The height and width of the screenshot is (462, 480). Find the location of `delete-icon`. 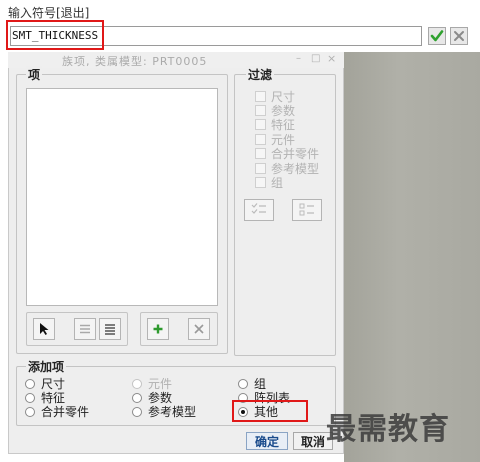

delete-icon is located at coordinates (199, 329).